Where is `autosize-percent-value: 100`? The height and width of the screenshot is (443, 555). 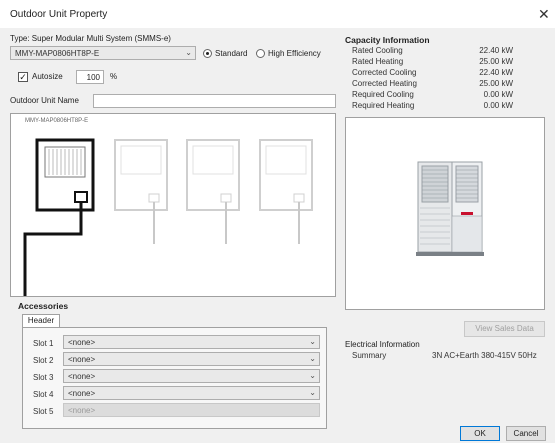
autosize-percent-value: 100 is located at coordinates (93, 77).